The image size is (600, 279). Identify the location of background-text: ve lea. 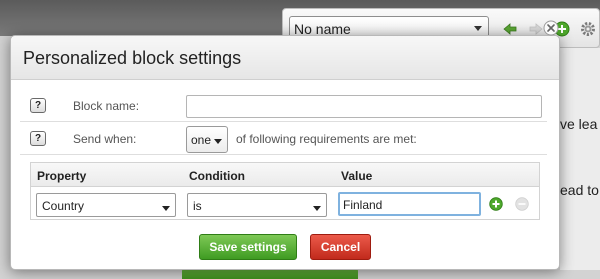
(579, 124).